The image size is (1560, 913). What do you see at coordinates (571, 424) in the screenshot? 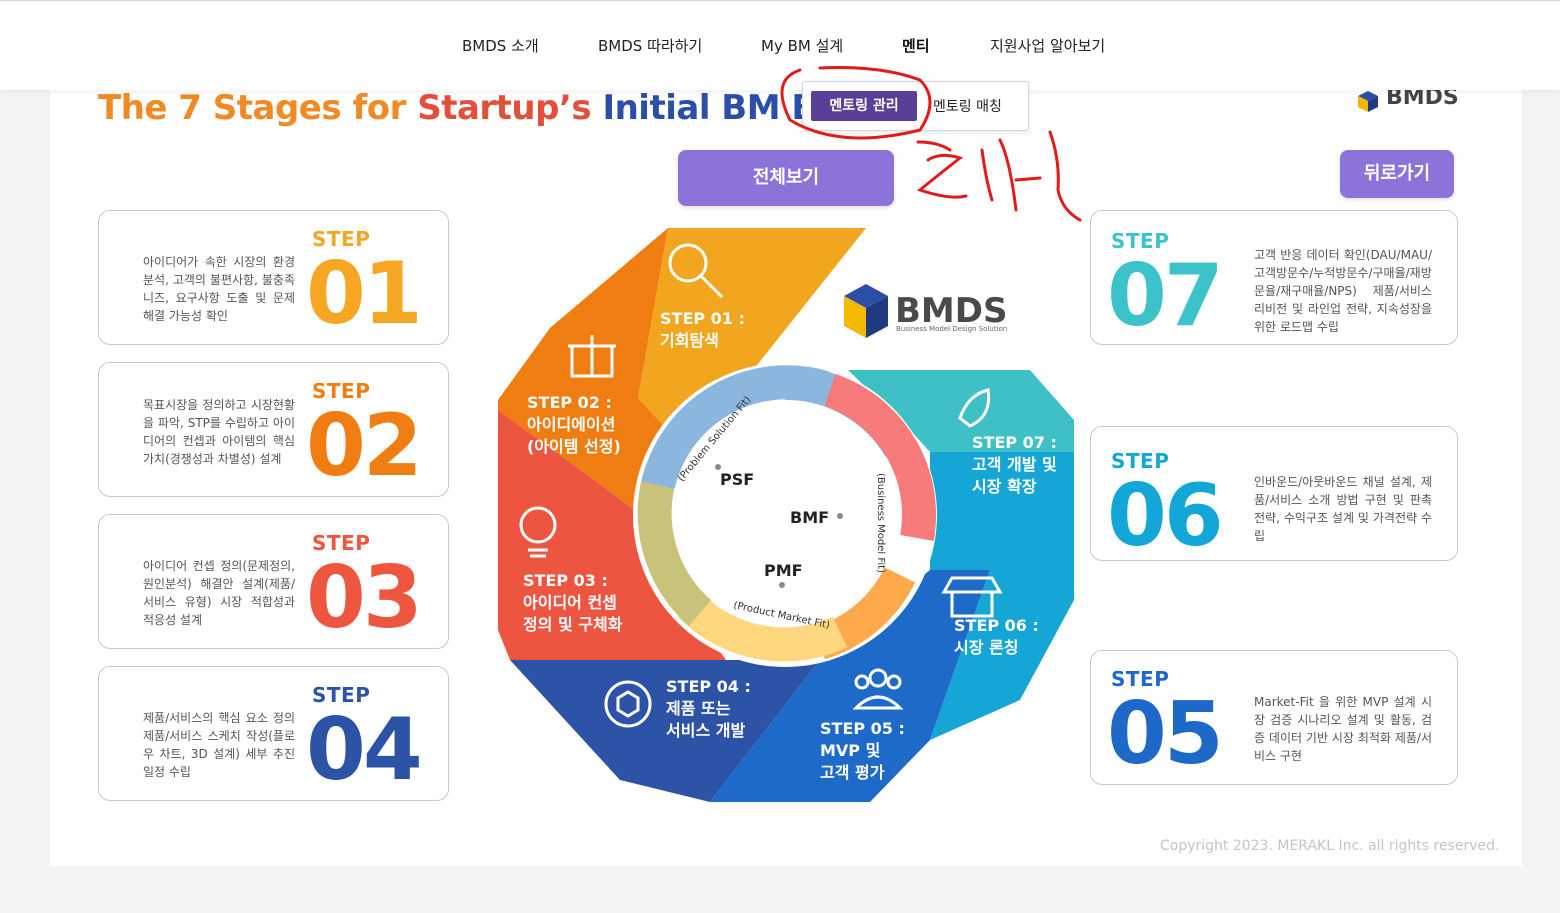
I see `stage-02-name: 아이디에이션` at bounding box center [571, 424].